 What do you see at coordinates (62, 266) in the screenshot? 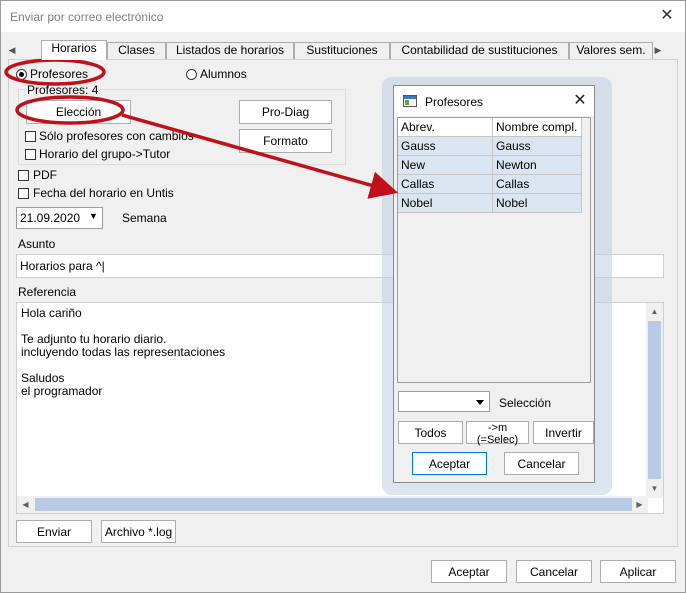
I see `subject-value: Horarios para ^|` at bounding box center [62, 266].